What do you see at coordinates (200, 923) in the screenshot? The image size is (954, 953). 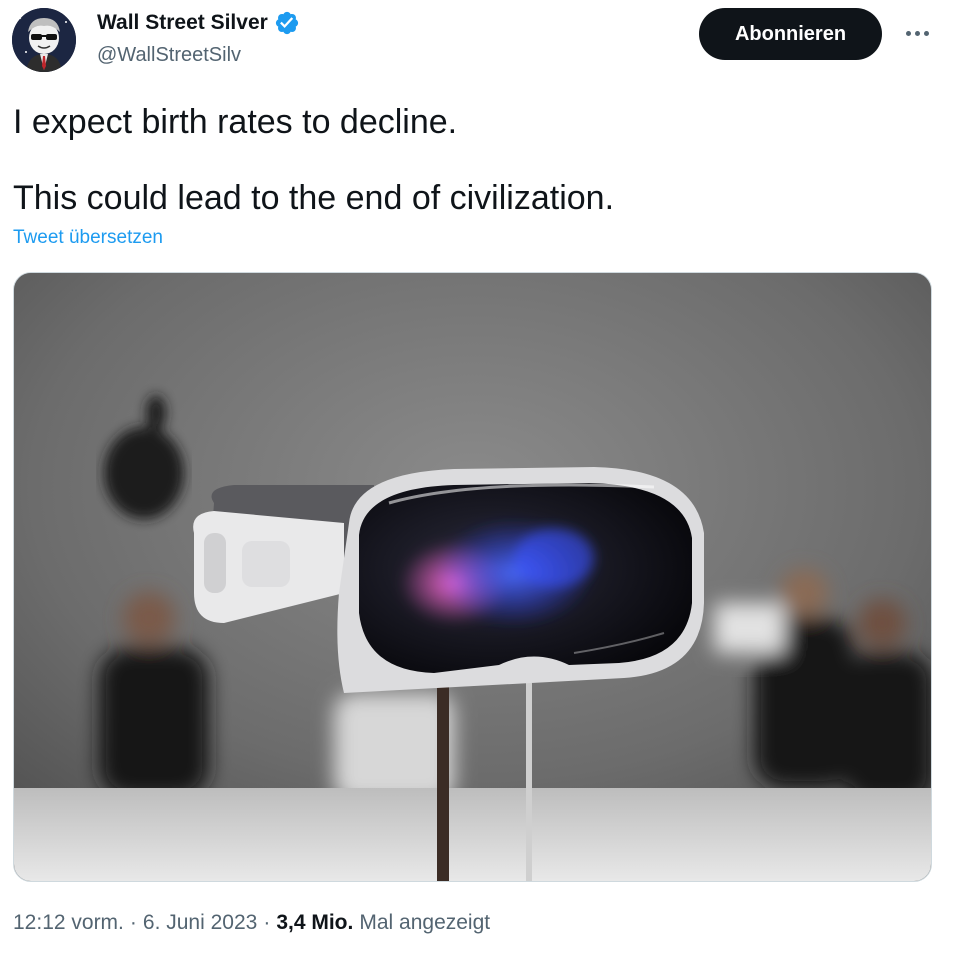 I see `tweet-date: 6. Juni 2023` at bounding box center [200, 923].